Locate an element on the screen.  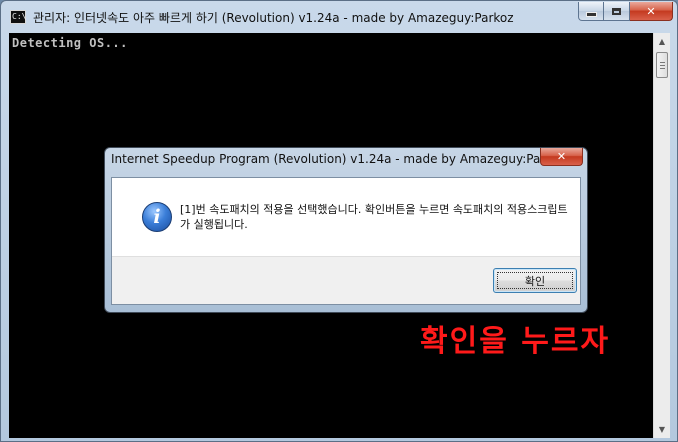
scroll-thumb is located at coordinates (662, 65).